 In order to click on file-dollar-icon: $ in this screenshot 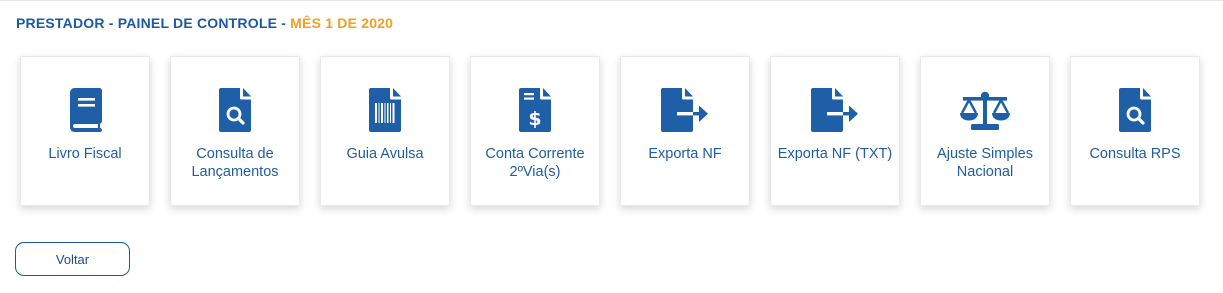, I will do `click(535, 110)`.